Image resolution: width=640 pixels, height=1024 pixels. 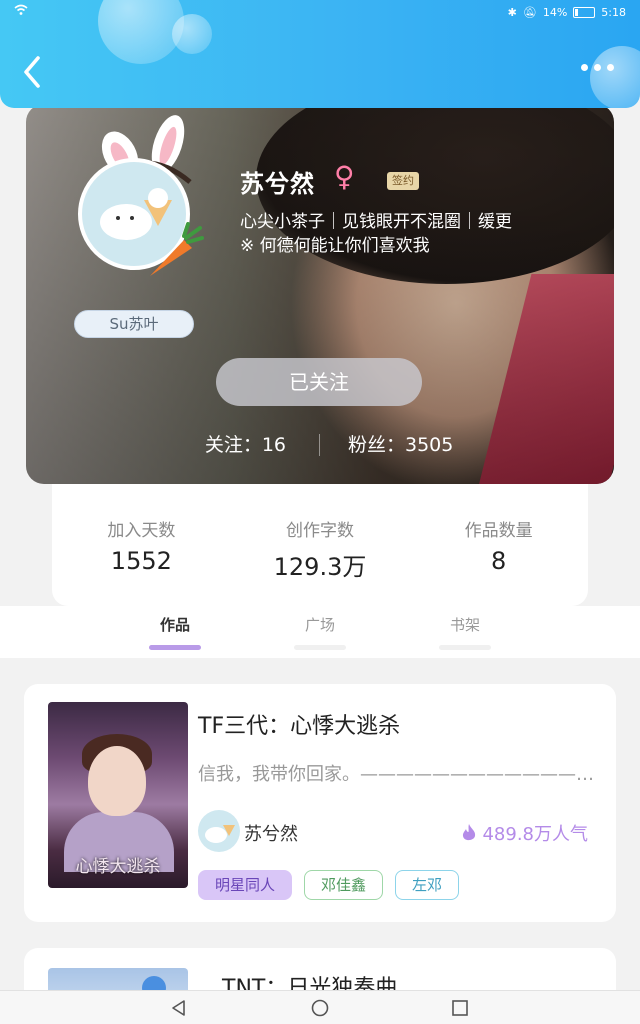 I want to click on tab-square: 广场, so click(x=320, y=632).